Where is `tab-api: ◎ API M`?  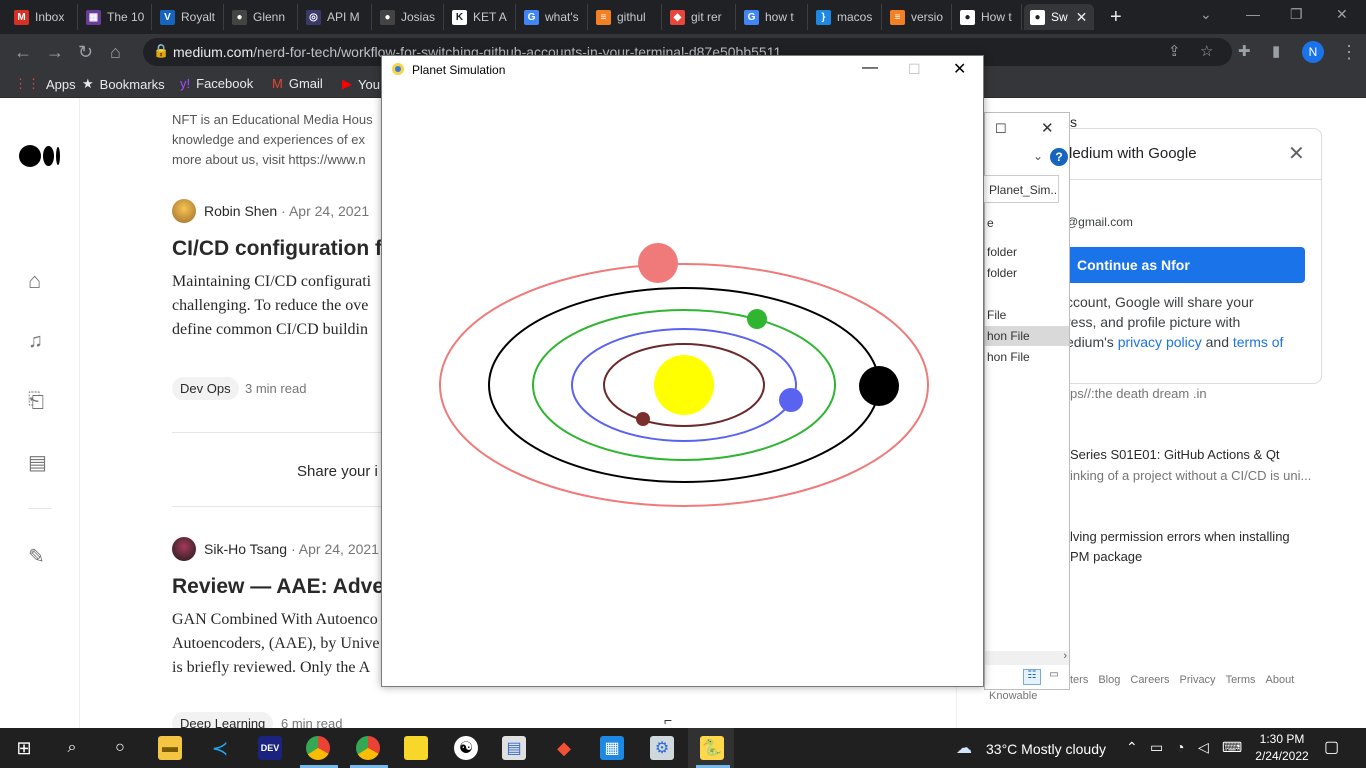
tab-api: ◎ API M is located at coordinates (336, 17).